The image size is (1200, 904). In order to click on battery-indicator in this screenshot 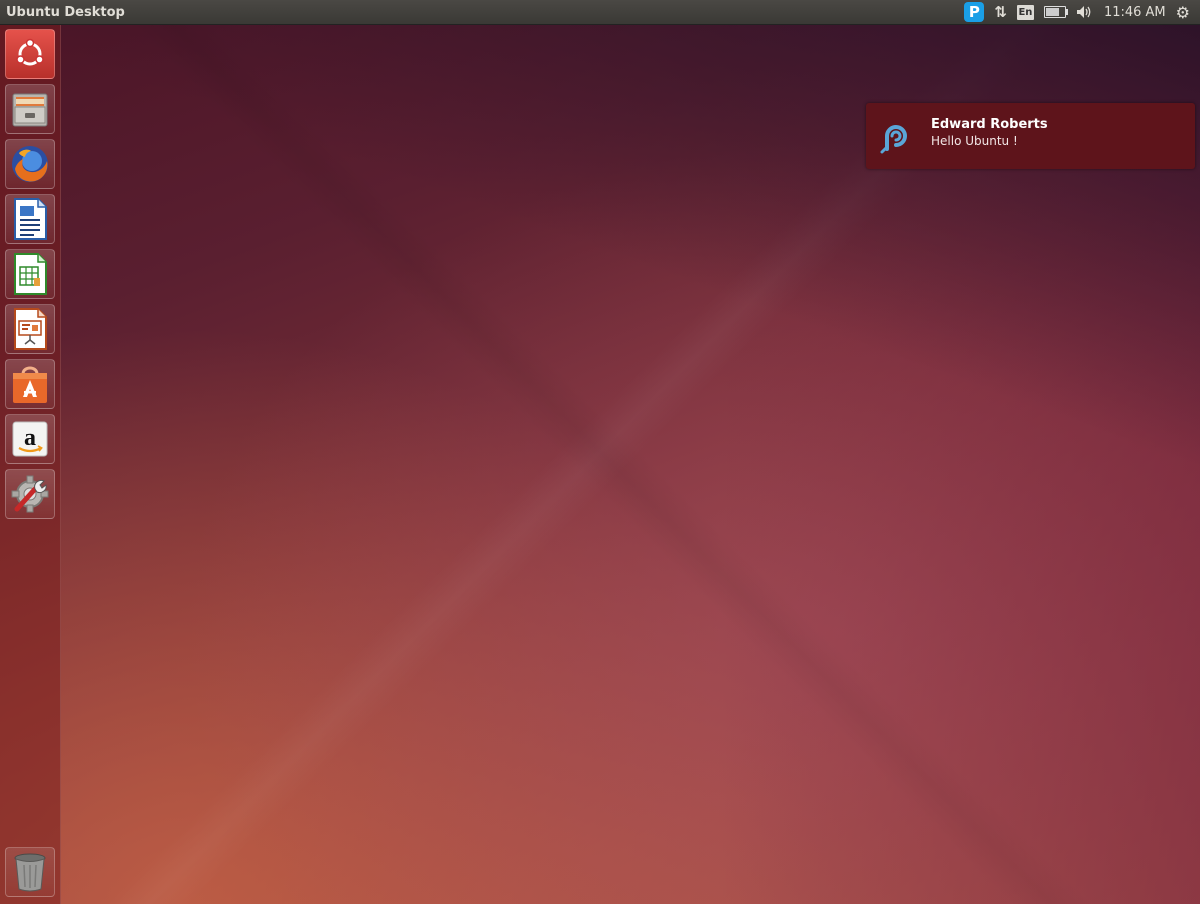, I will do `click(1055, 12)`.